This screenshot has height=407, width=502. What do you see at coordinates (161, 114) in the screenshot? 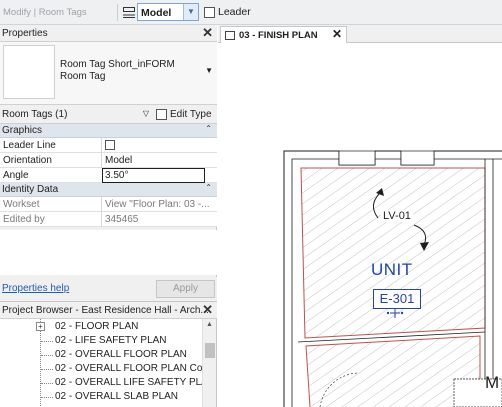
I see `edit-type-icon` at bounding box center [161, 114].